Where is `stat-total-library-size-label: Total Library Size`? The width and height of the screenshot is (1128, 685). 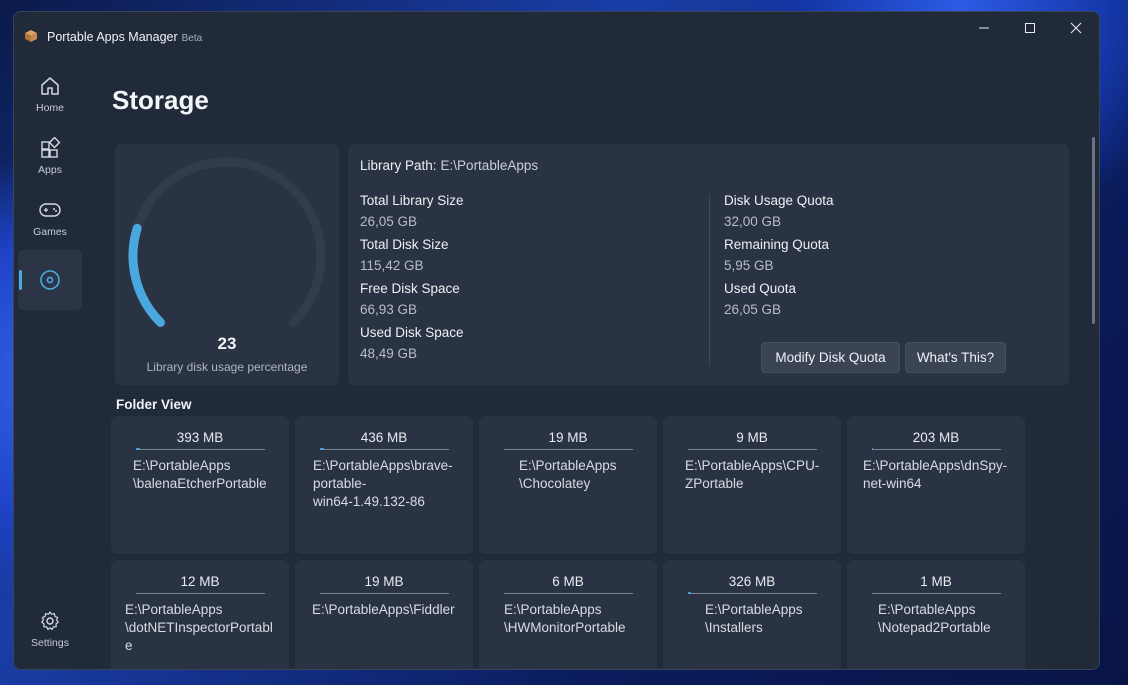 stat-total-library-size-label: Total Library Size is located at coordinates (412, 200).